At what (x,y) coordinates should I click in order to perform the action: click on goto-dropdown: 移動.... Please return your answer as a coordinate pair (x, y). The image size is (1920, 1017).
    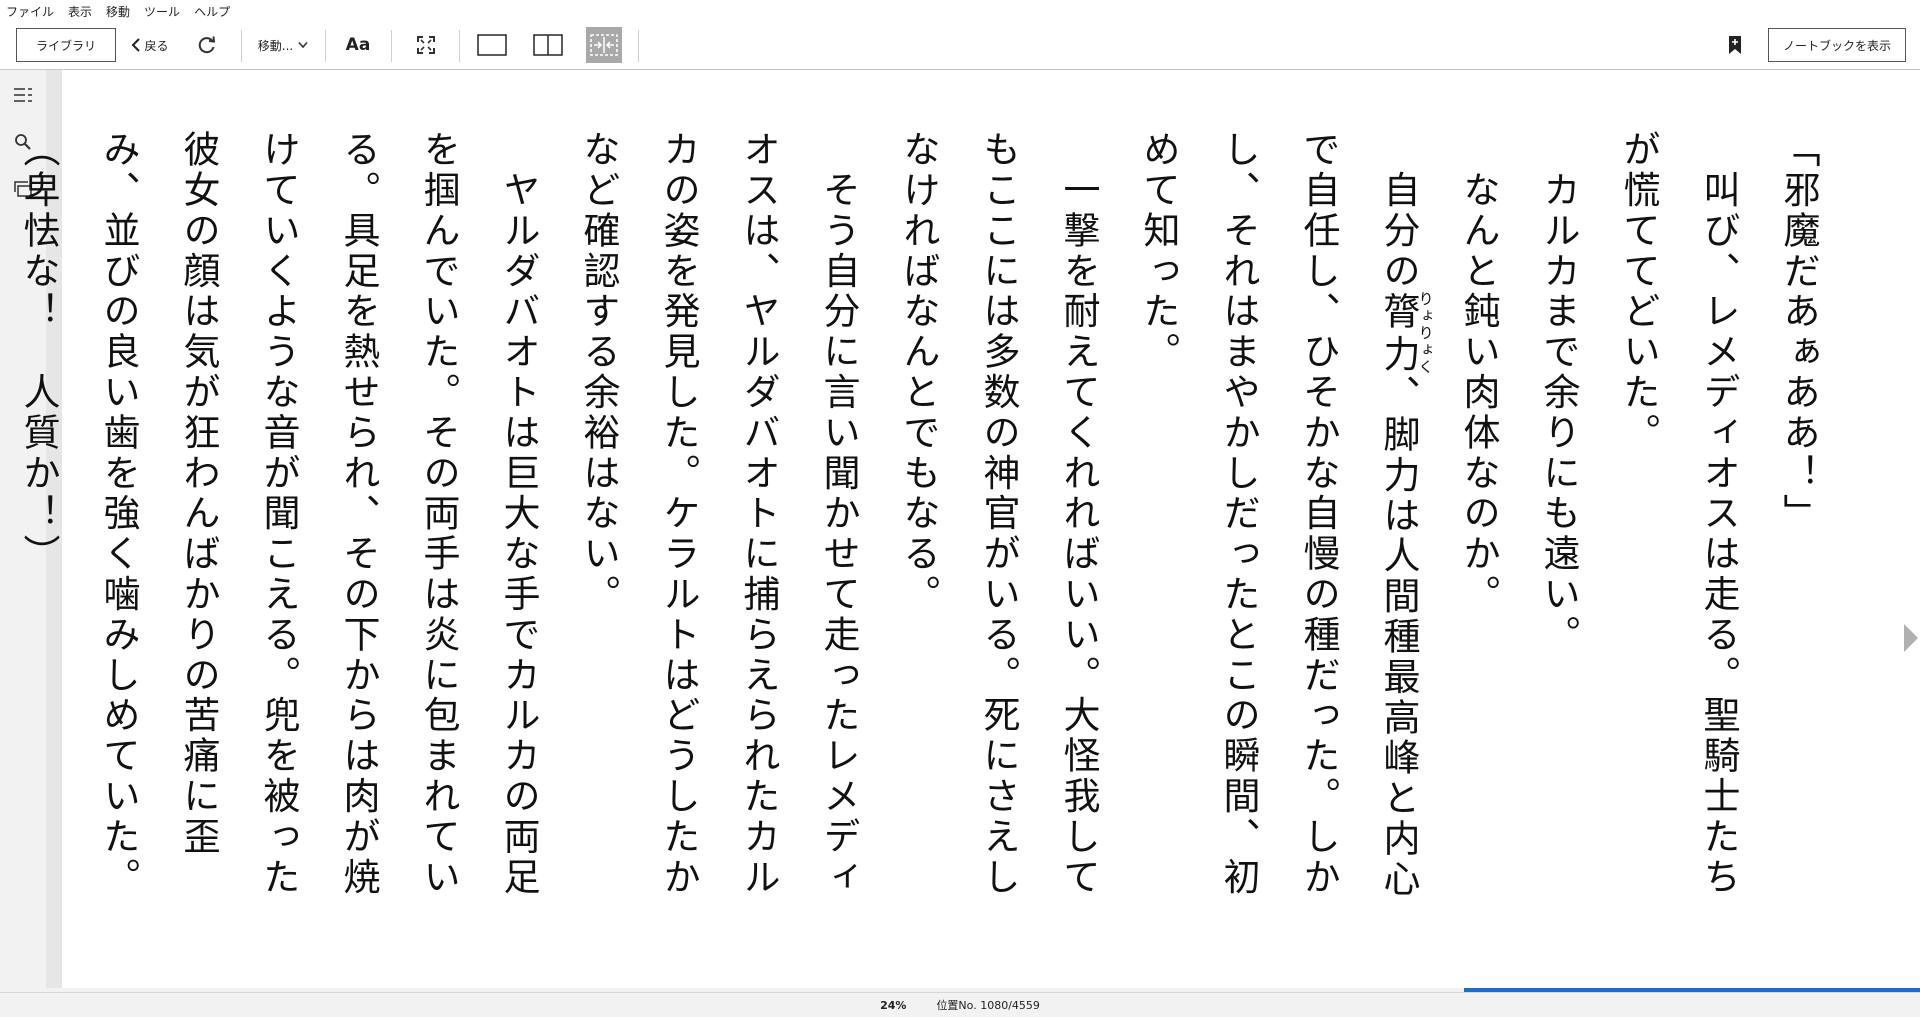
    Looking at the image, I should click on (283, 45).